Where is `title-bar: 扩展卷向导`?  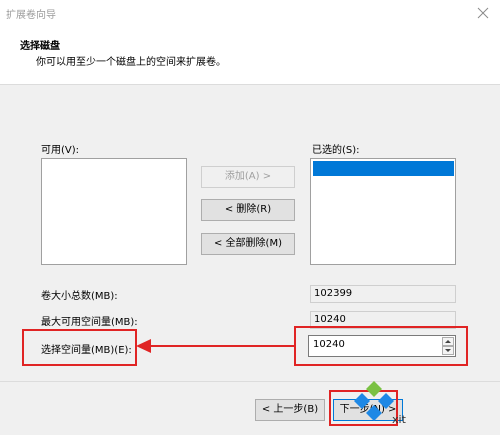 title-bar: 扩展卷向导 is located at coordinates (250, 14).